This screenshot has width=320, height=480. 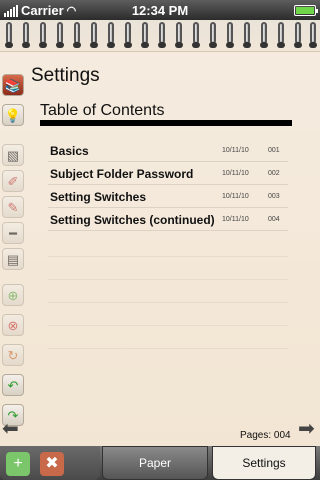 What do you see at coordinates (13, 429) in the screenshot?
I see `prev-page-icon: ⬅` at bounding box center [13, 429].